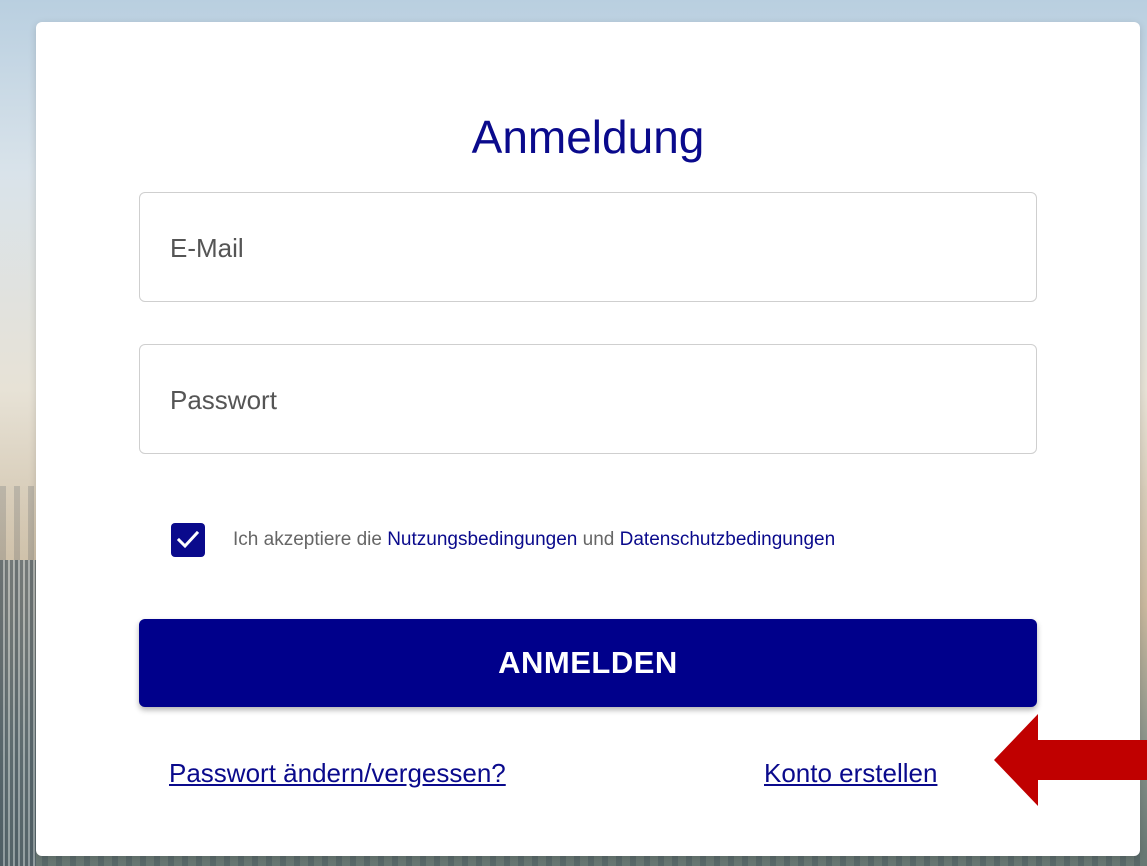 The width and height of the screenshot is (1147, 866). I want to click on checkmark-icon, so click(188, 540).